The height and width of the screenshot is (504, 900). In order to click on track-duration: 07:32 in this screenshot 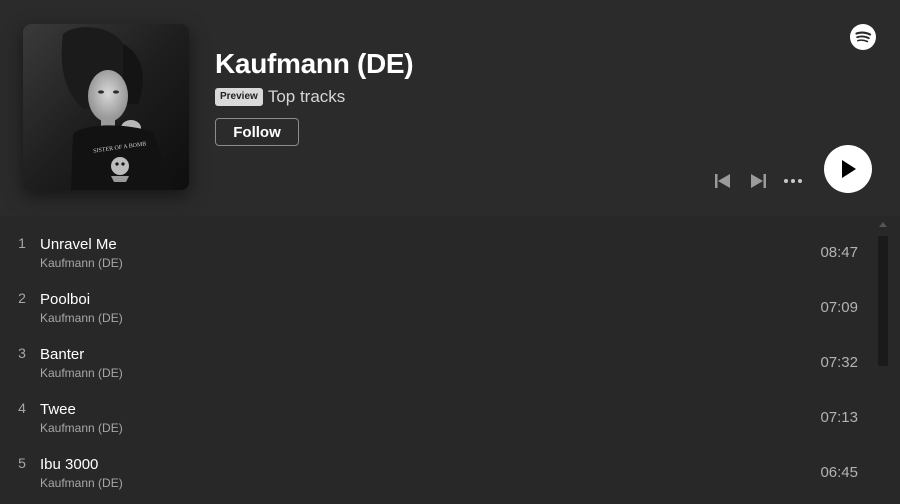, I will do `click(839, 362)`.